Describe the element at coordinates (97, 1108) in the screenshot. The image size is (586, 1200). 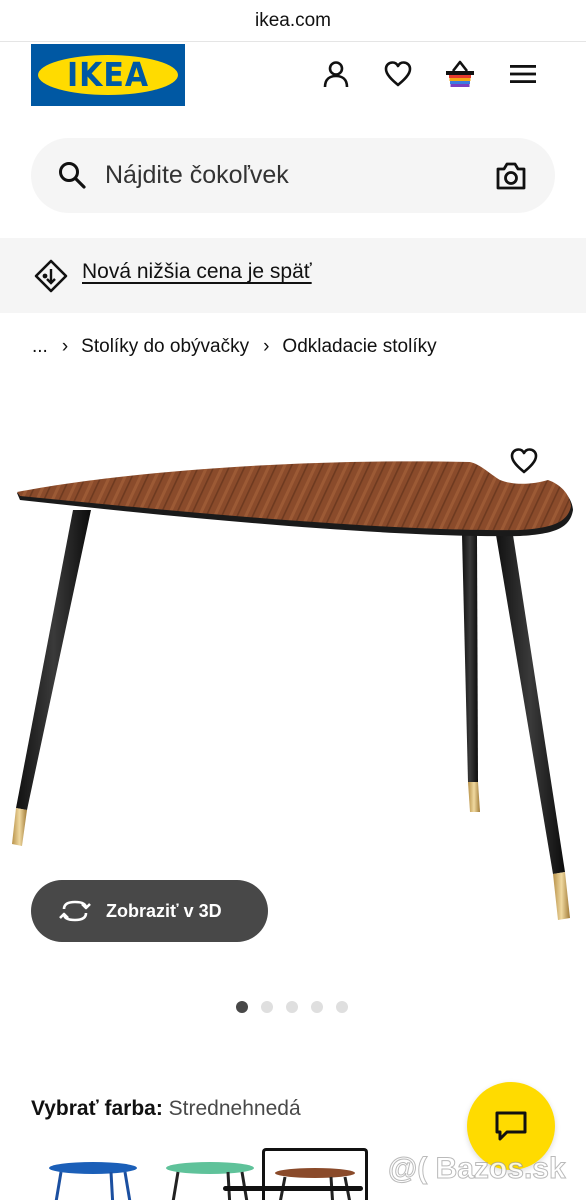
I see `color-label-title: Vybrať farba:` at that location.